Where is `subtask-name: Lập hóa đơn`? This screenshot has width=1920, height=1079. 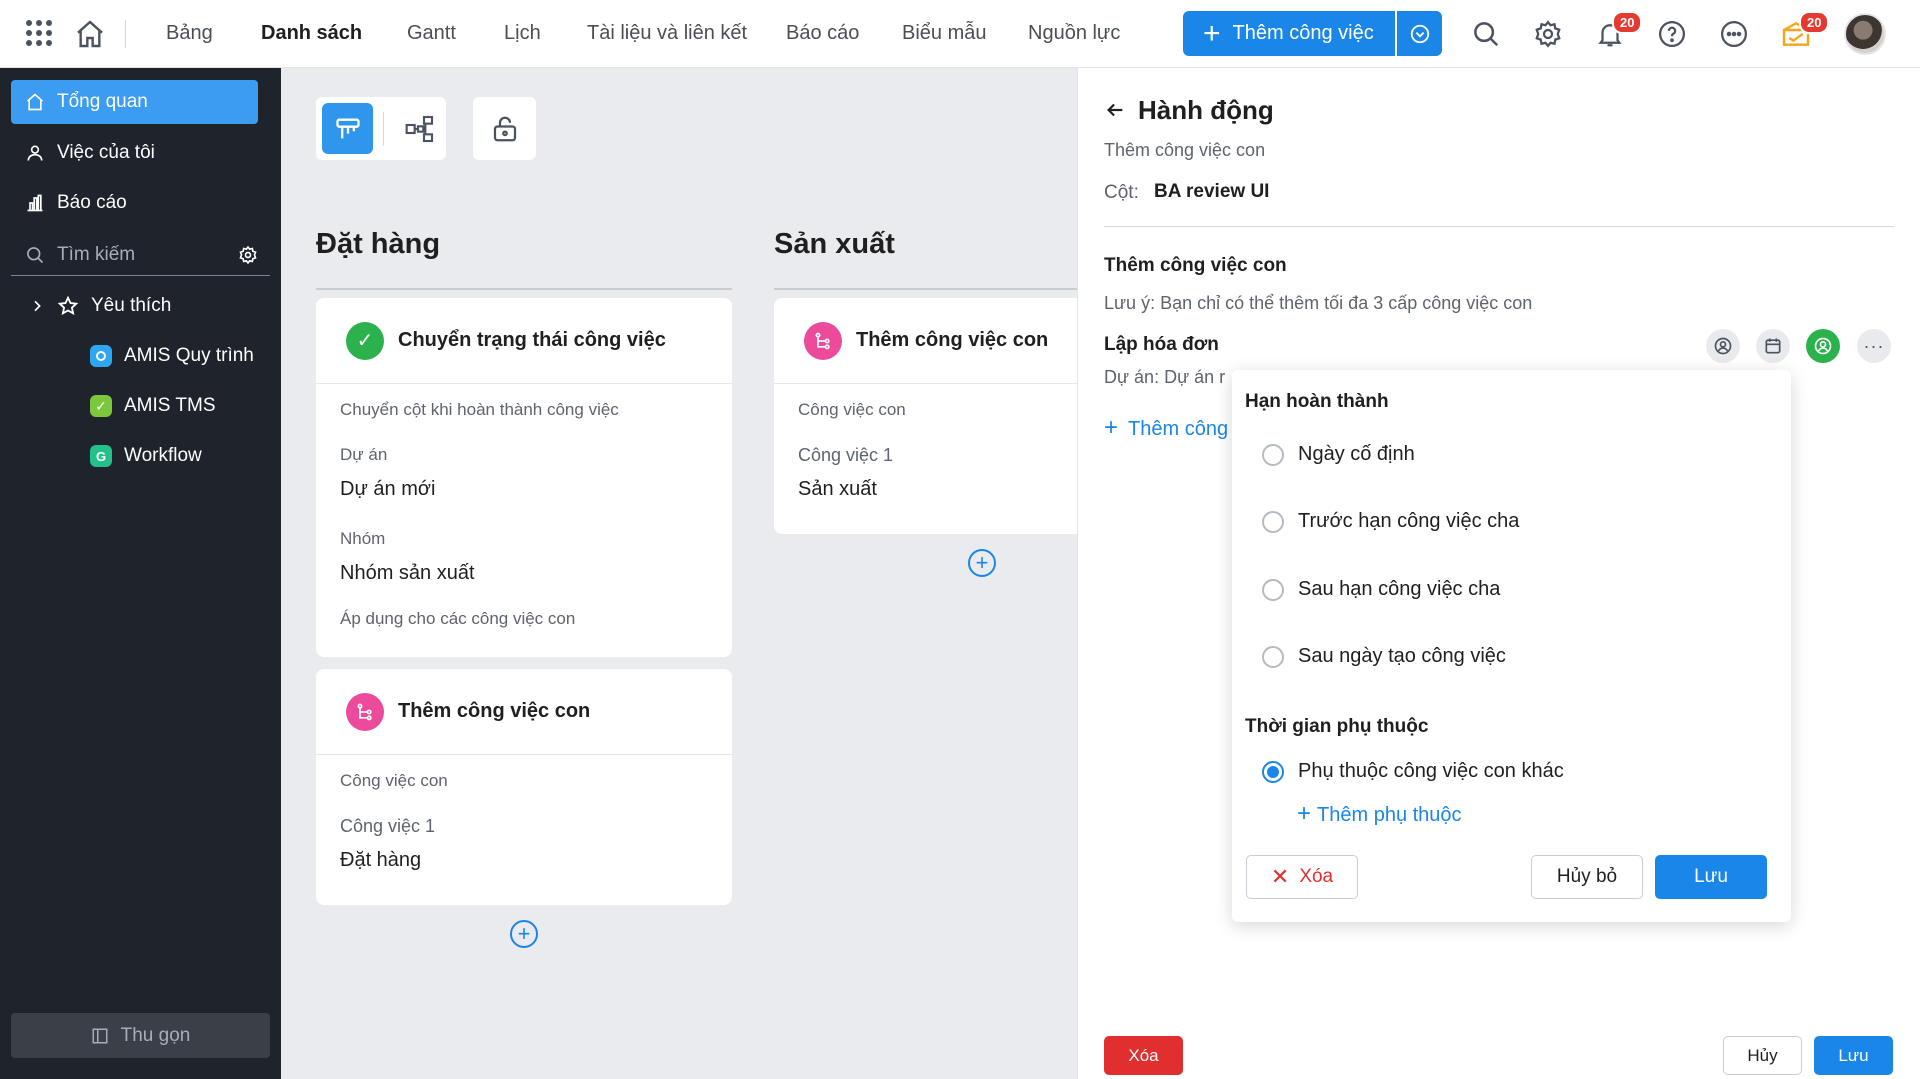
subtask-name: Lập hóa đơn is located at coordinates (1161, 345).